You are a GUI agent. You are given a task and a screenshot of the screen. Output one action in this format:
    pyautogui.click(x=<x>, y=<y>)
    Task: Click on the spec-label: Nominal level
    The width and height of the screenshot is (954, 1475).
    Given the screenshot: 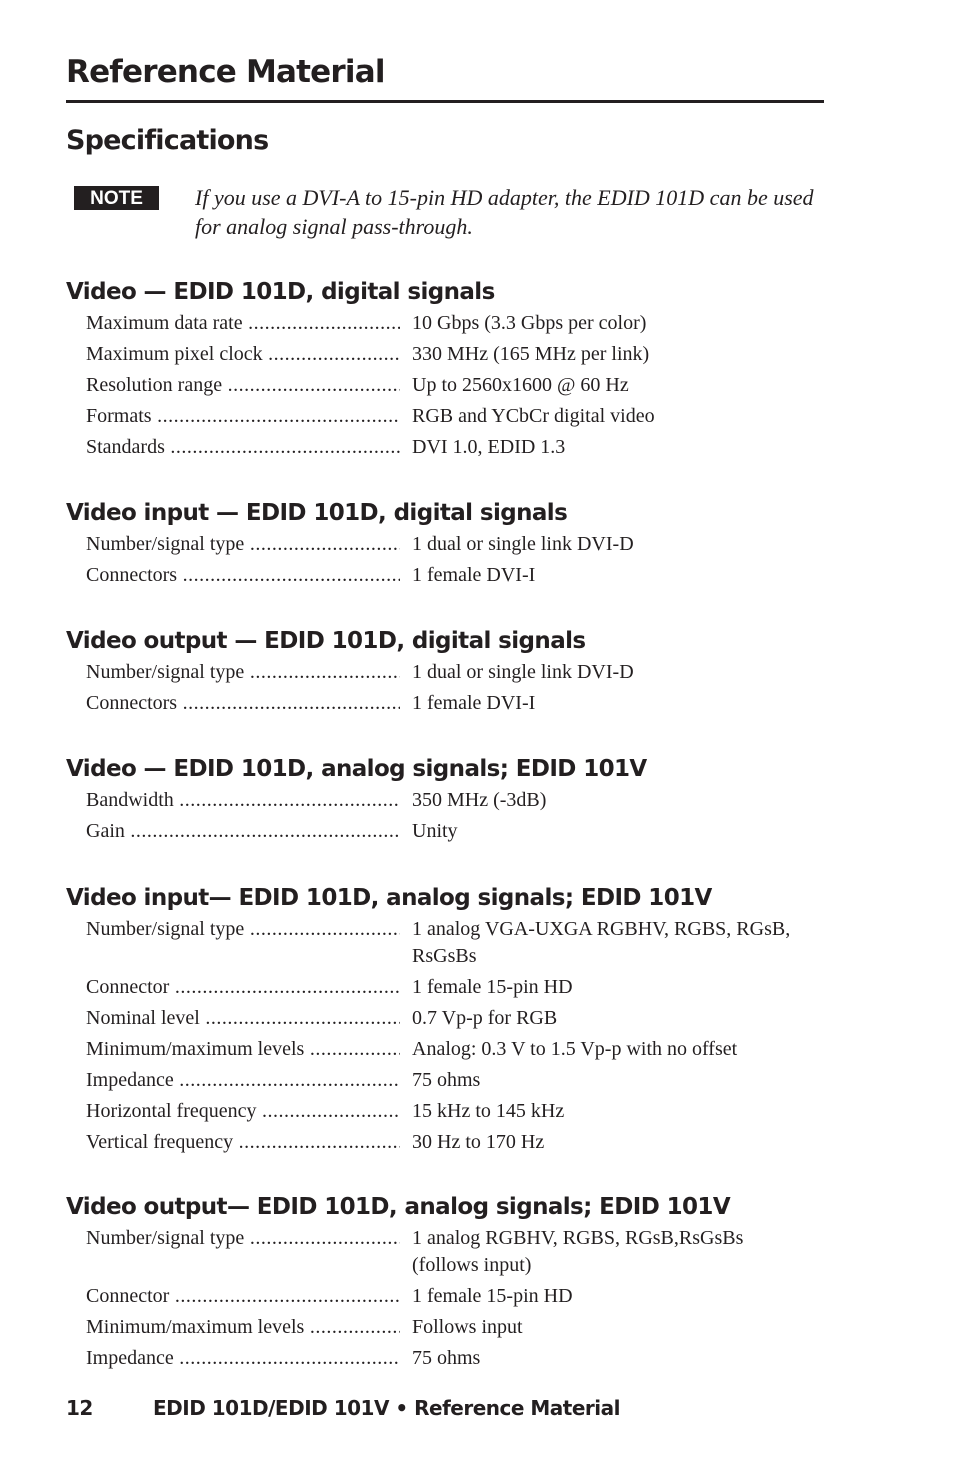 What is the action you would take?
    pyautogui.click(x=243, y=1018)
    